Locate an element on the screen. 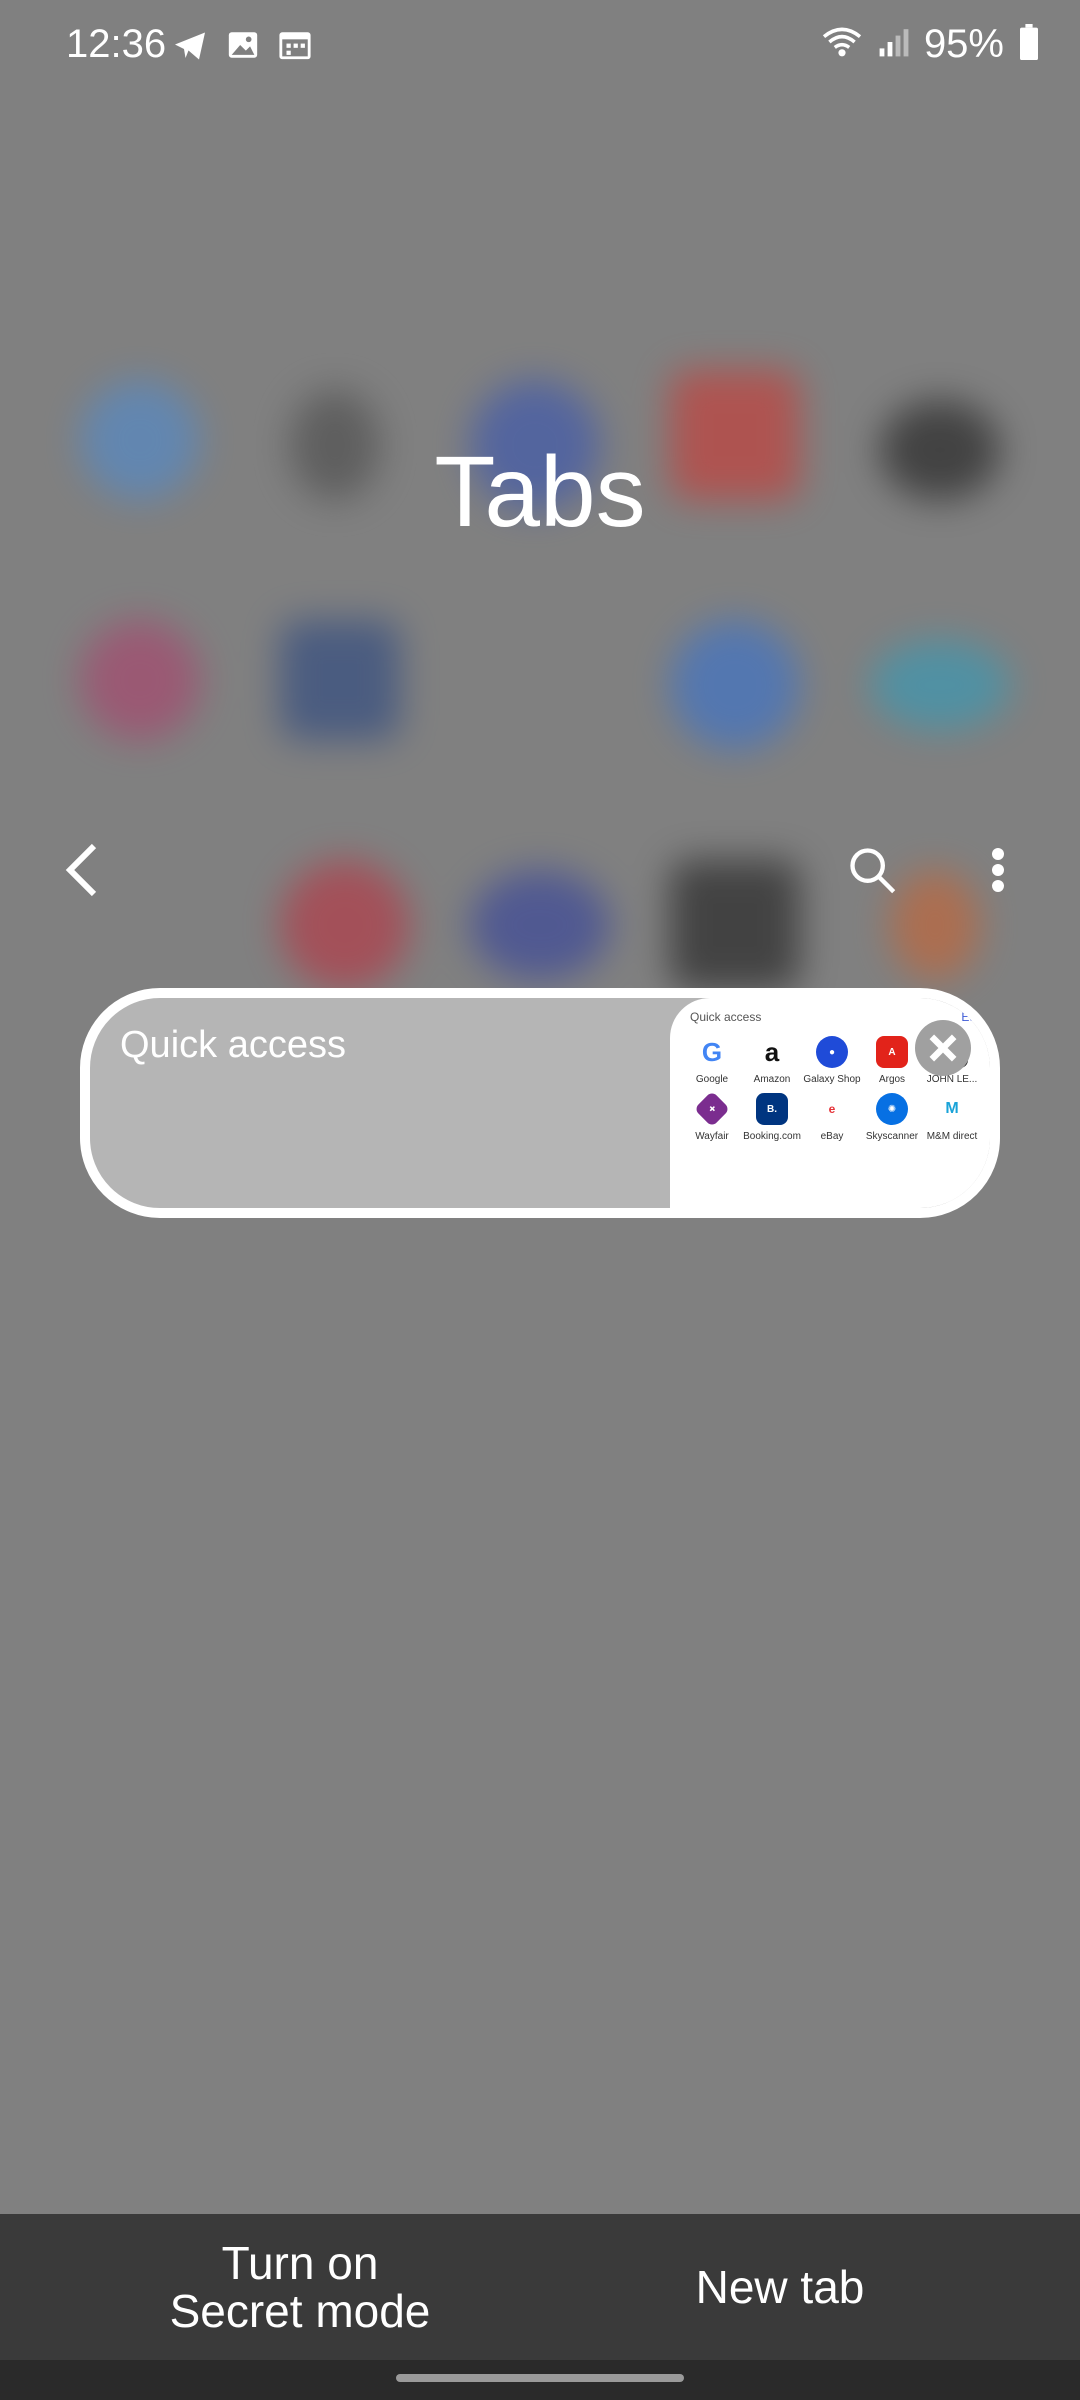  status-notification-icons is located at coordinates (242, 48).